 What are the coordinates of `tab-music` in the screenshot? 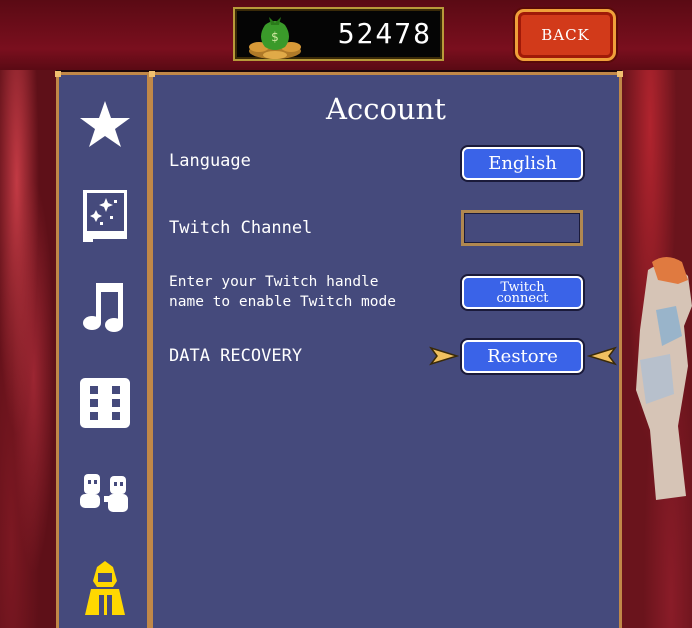 It's located at (105, 306).